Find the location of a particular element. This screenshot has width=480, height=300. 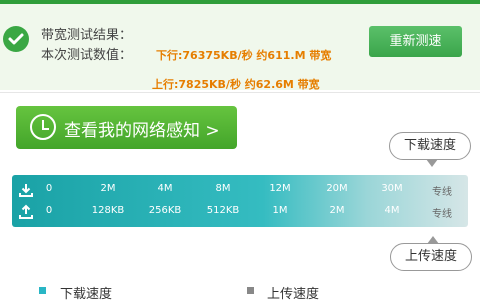

upload-tick: 128KB is located at coordinates (108, 210).